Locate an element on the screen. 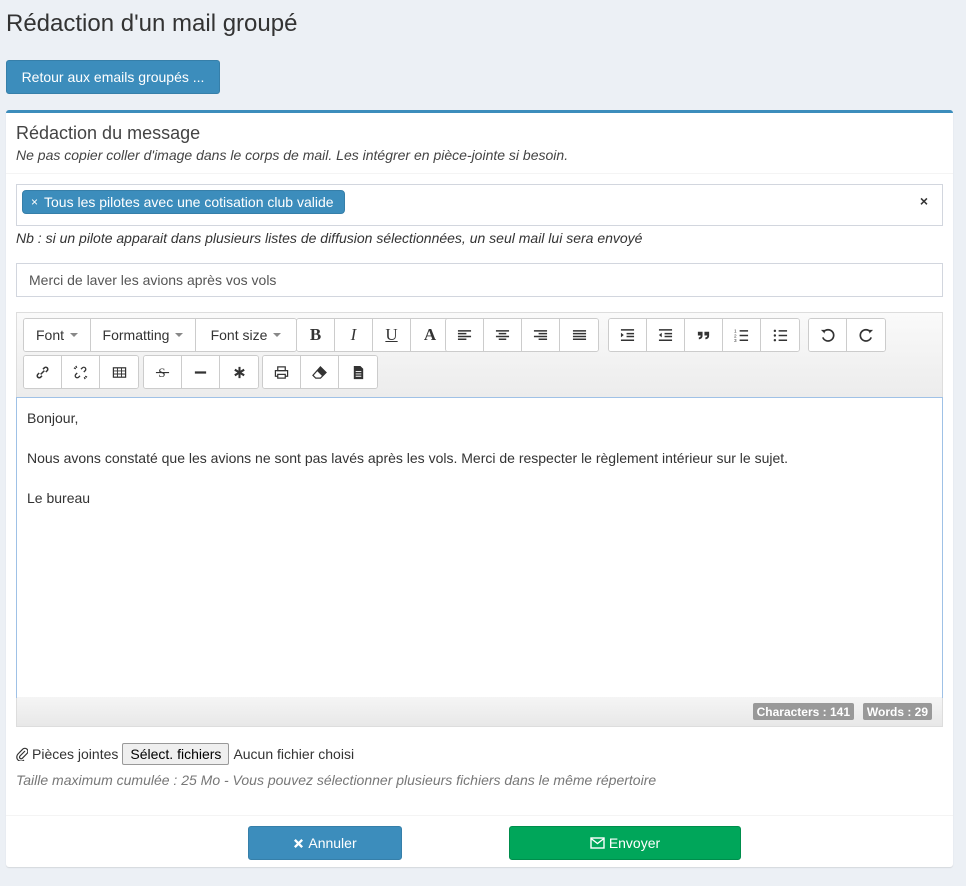  font-size-dropdown-label: Font size is located at coordinates (239, 335).